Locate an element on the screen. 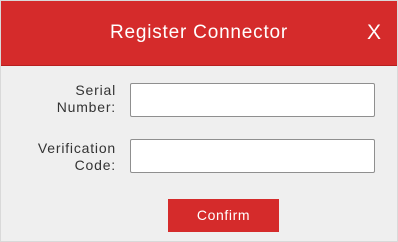  serial-number-label: Serial Number: is located at coordinates (73, 99).